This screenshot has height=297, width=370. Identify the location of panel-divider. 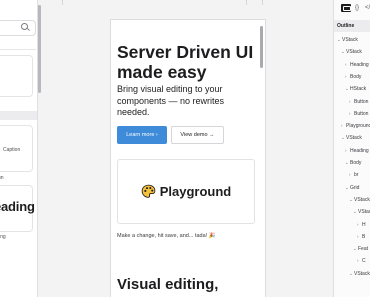
(18, 49).